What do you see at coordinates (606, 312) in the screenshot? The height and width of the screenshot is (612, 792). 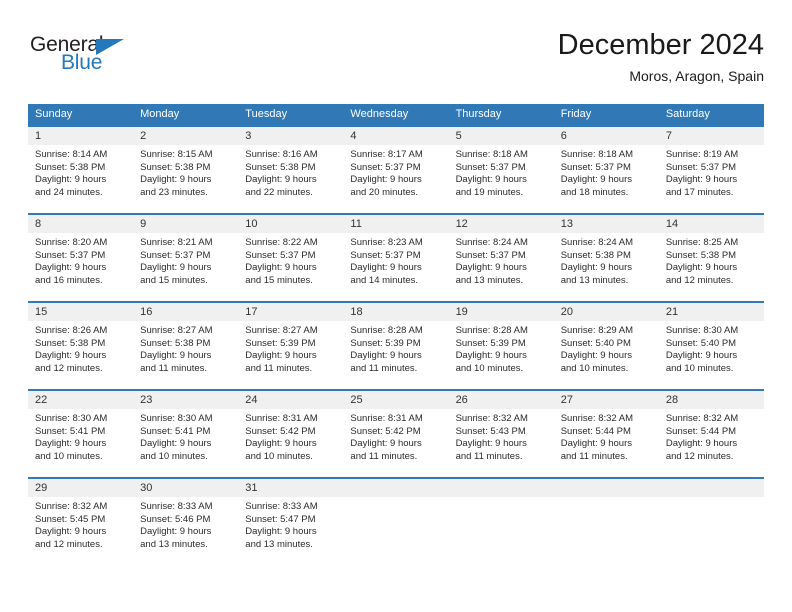 I see `day-number: 20` at bounding box center [606, 312].